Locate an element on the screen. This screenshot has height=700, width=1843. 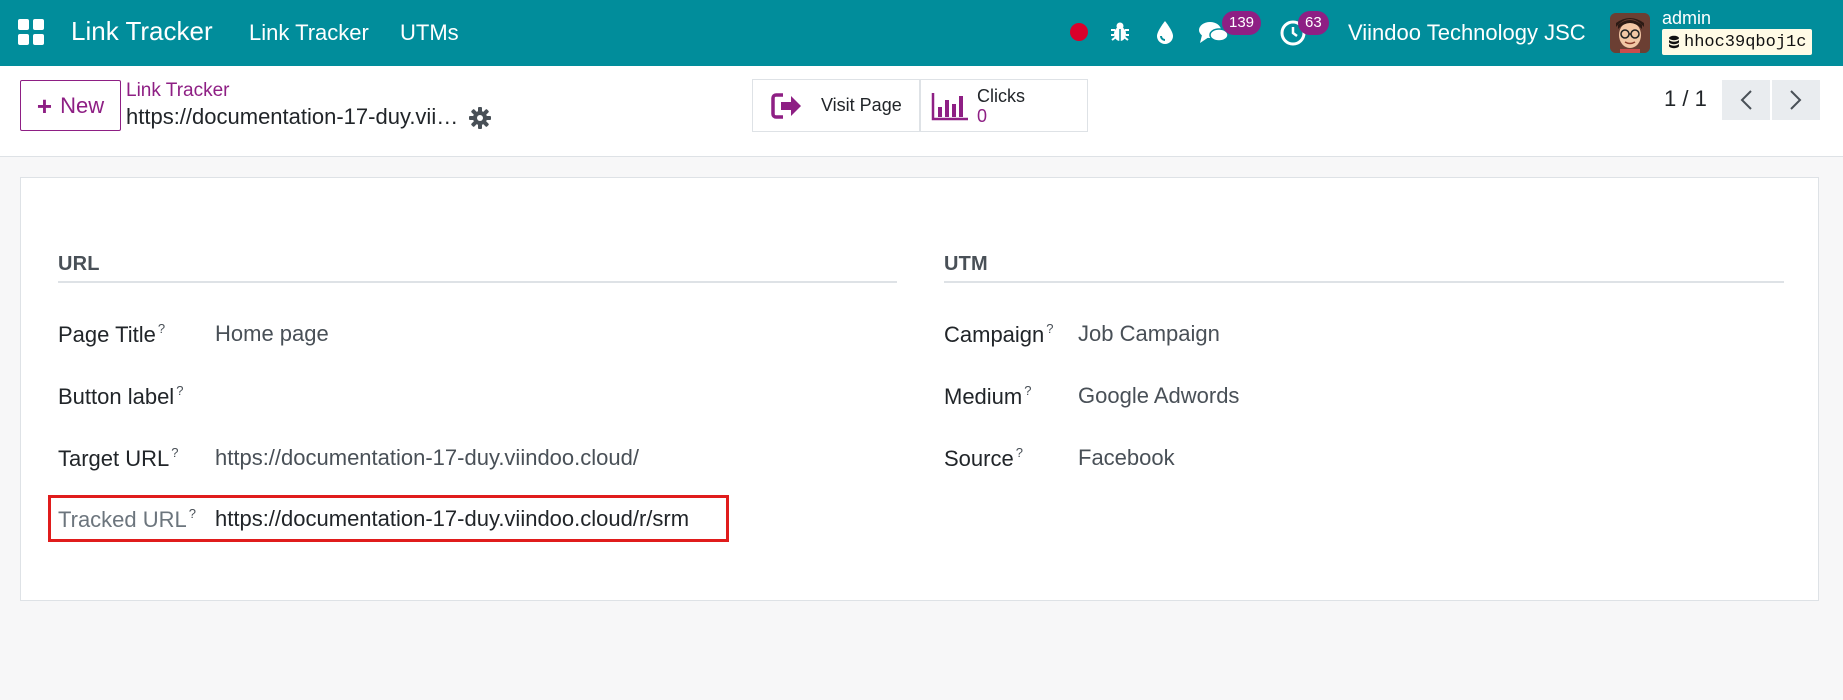
bug-icon is located at coordinates (1120, 32).